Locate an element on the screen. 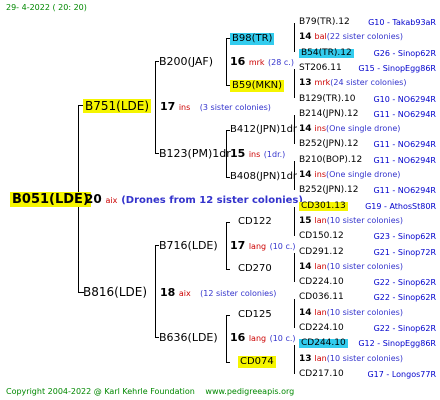 The image size is (440, 400). gen4-node: CD150.12 is located at coordinates (321, 236).